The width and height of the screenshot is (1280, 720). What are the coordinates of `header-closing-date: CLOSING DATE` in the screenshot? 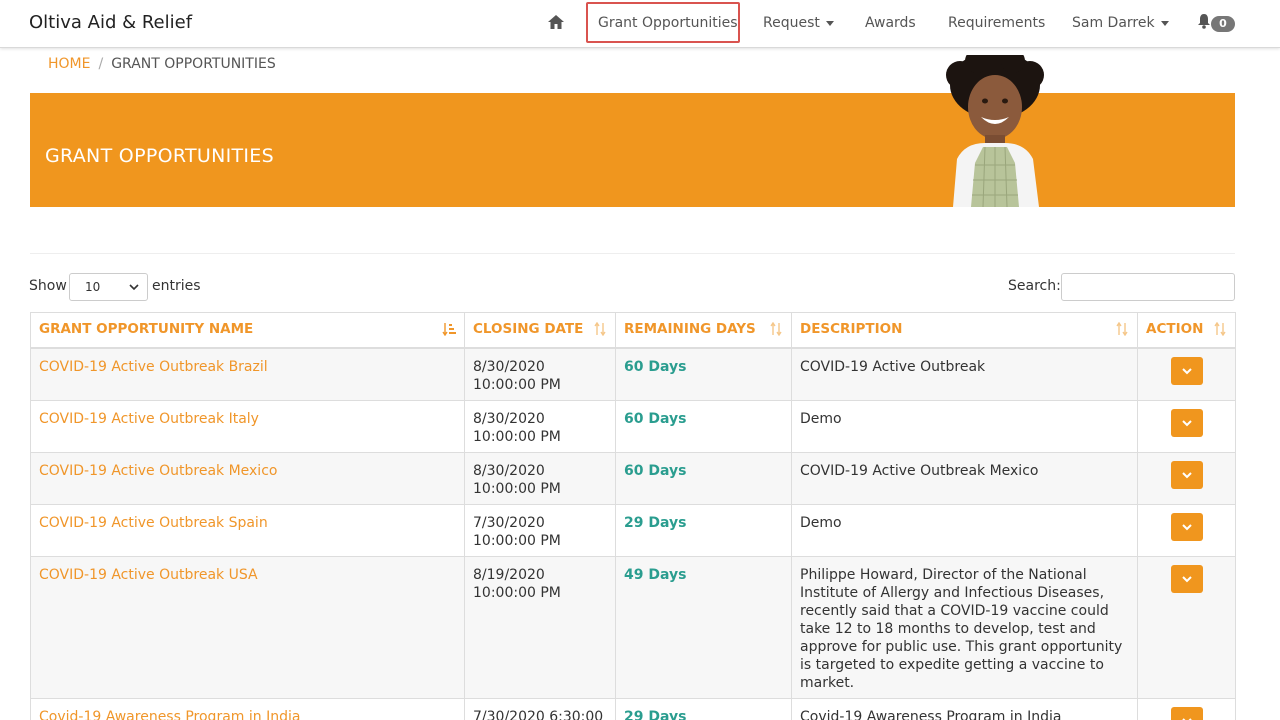 It's located at (540, 330).